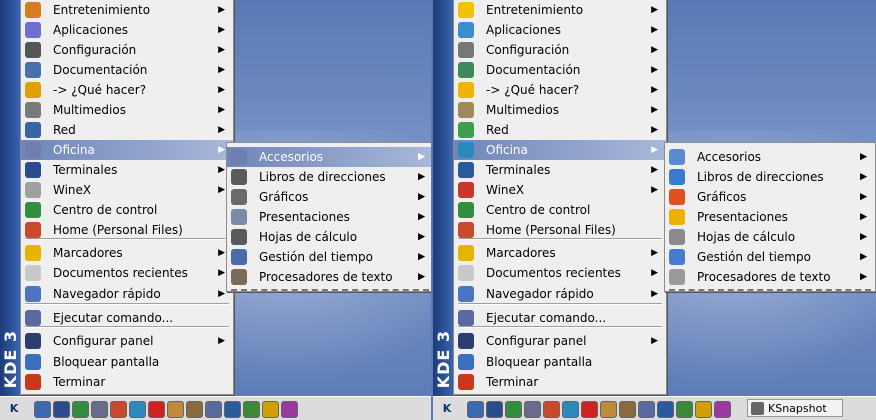 The image size is (876, 420). What do you see at coordinates (523, 30) in the screenshot?
I see `menu-item-label: Aplicaciones` at bounding box center [523, 30].